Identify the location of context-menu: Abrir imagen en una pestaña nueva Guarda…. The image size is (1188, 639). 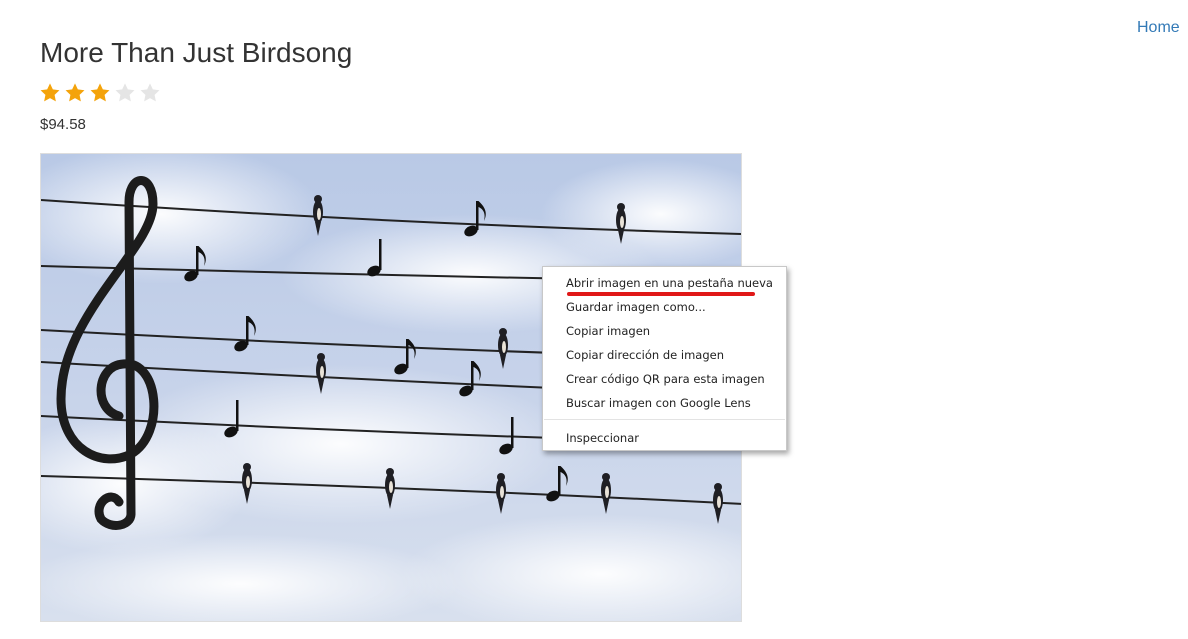
(664, 358).